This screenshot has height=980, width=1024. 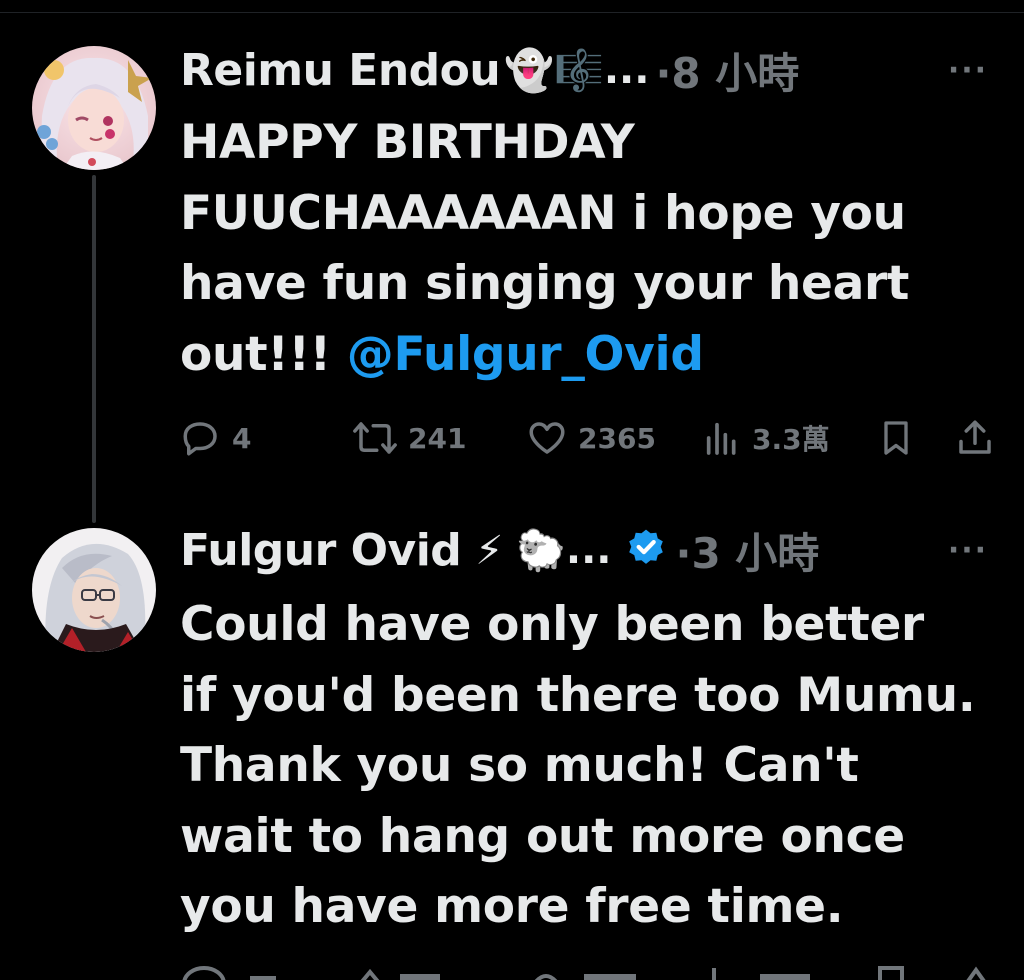 What do you see at coordinates (646, 550) in the screenshot?
I see `verified-badge-icon` at bounding box center [646, 550].